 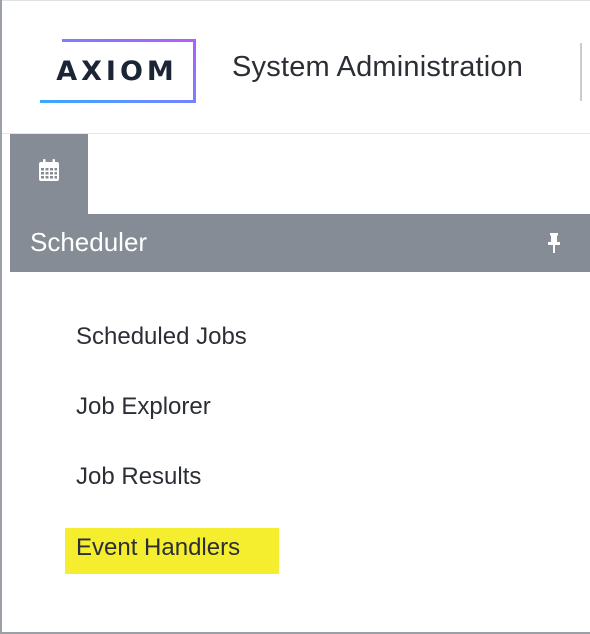 I want to click on calendar-icon, so click(x=49, y=170).